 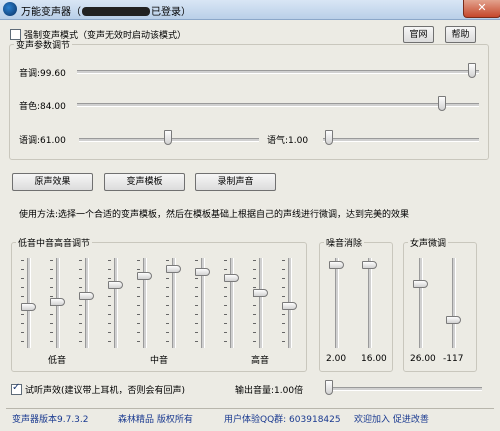 What do you see at coordinates (481, 9) in the screenshot?
I see `close-button: ✕` at bounding box center [481, 9].